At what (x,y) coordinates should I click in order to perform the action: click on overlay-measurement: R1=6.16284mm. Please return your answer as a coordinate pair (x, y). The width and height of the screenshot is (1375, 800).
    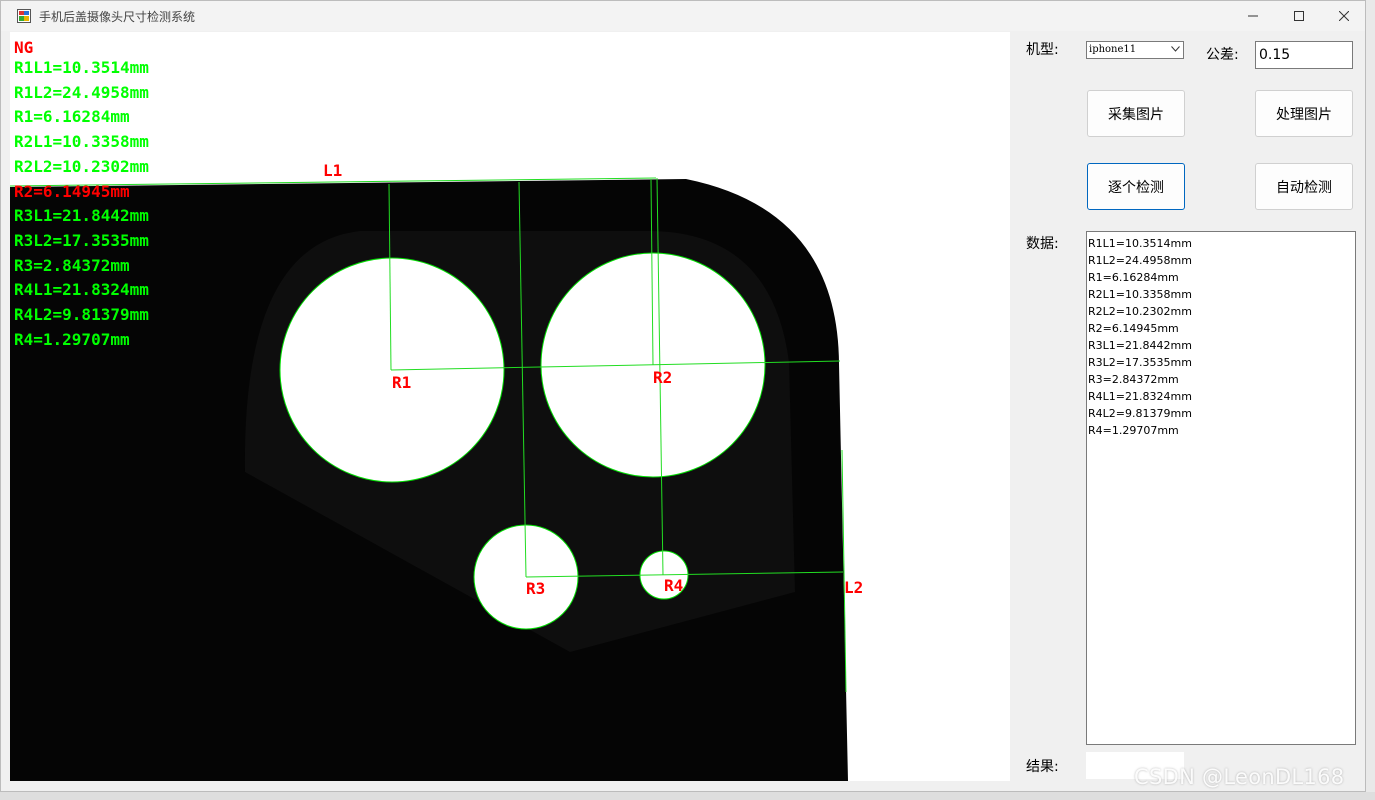
    Looking at the image, I should click on (72, 117).